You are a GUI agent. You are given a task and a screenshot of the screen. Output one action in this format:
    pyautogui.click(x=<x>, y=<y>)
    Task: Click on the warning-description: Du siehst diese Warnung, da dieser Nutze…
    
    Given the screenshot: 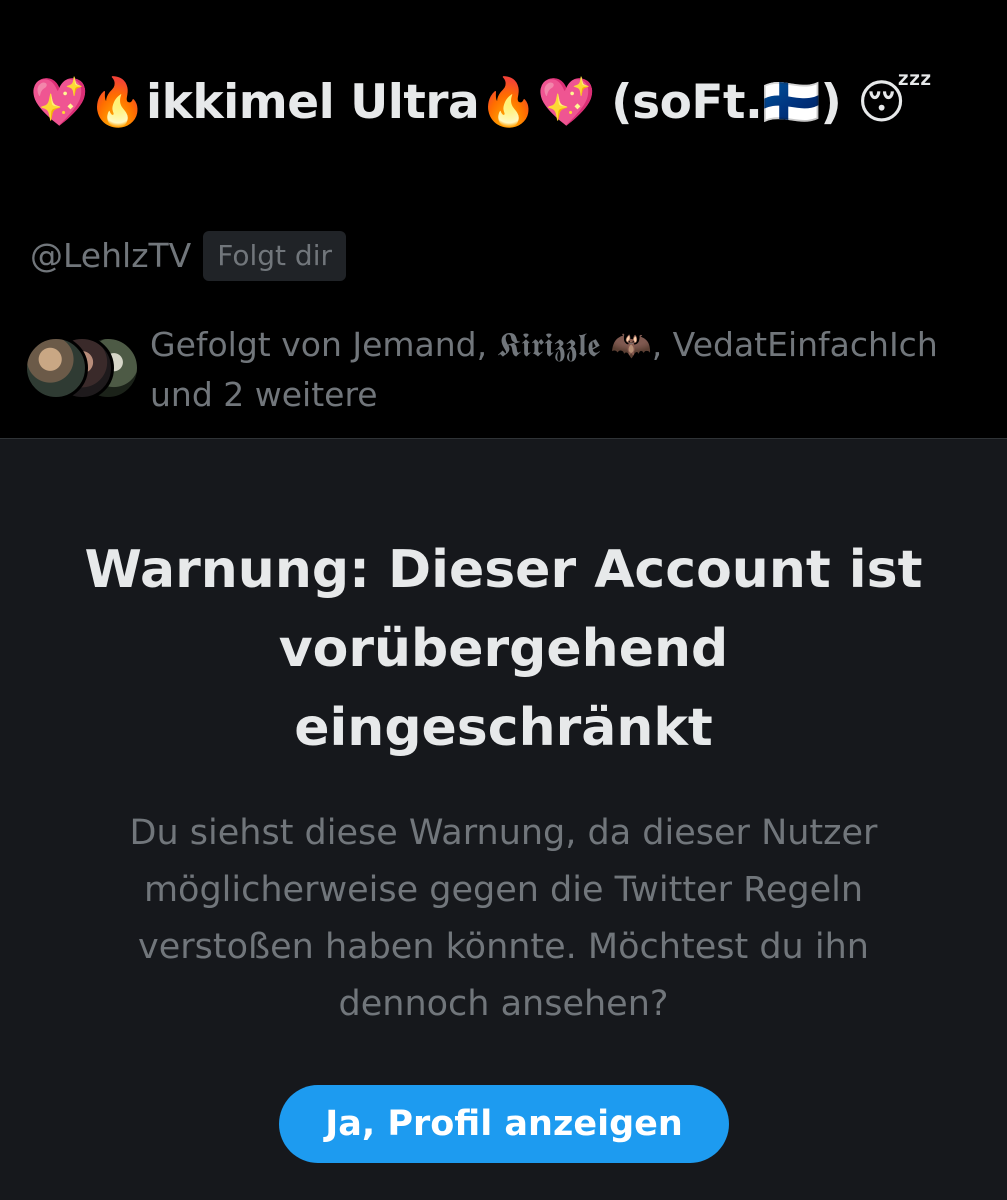 What is the action you would take?
    pyautogui.click(x=503, y=918)
    